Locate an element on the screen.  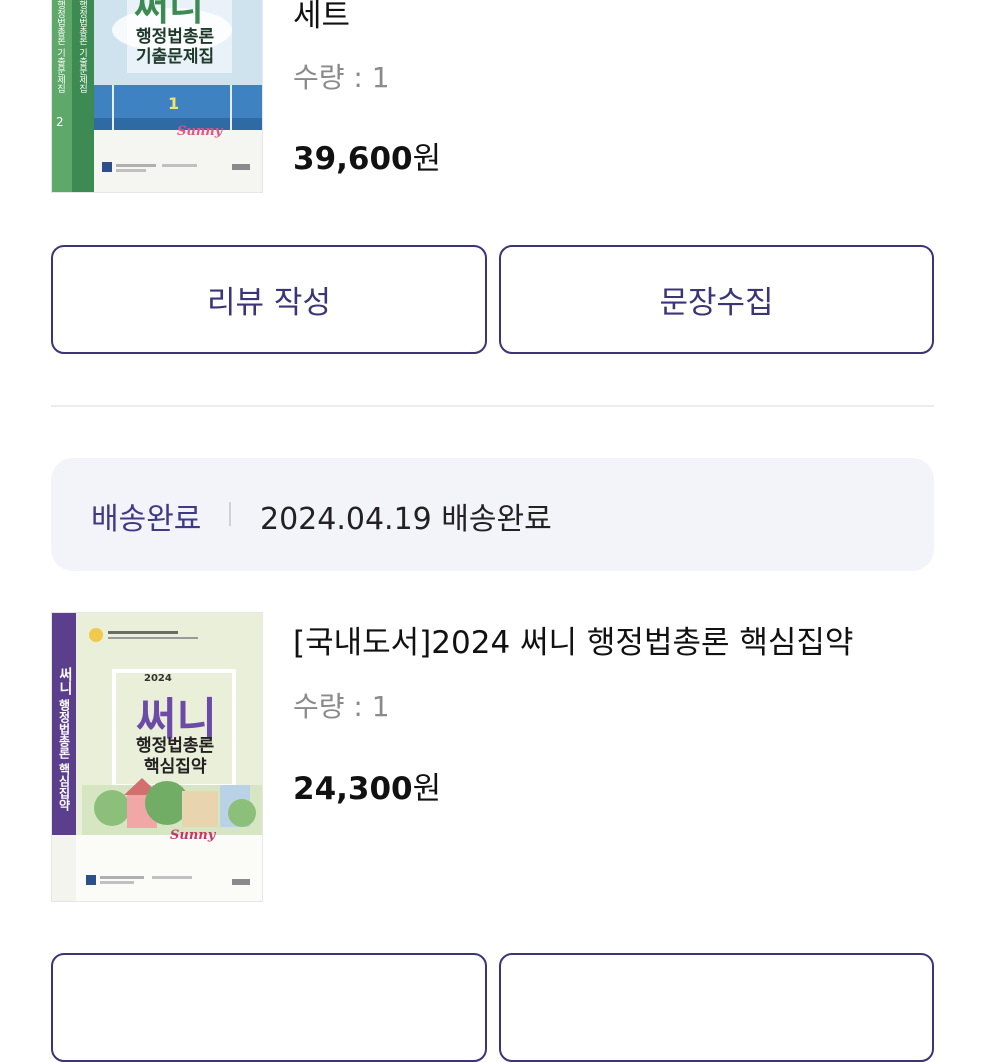
section-divider is located at coordinates (492, 406).